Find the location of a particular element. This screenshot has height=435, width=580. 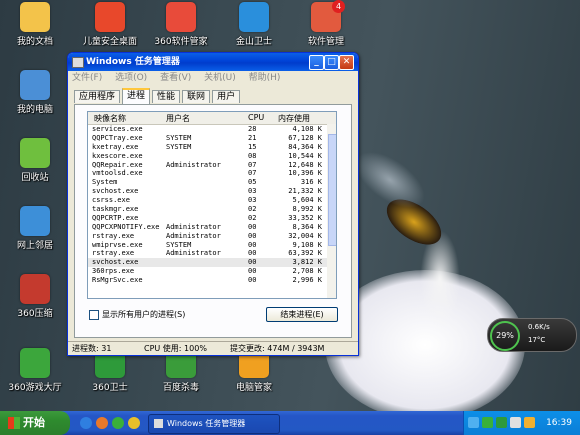

process-row: svchost.exe 03 21,332 K is located at coordinates (212, 191).